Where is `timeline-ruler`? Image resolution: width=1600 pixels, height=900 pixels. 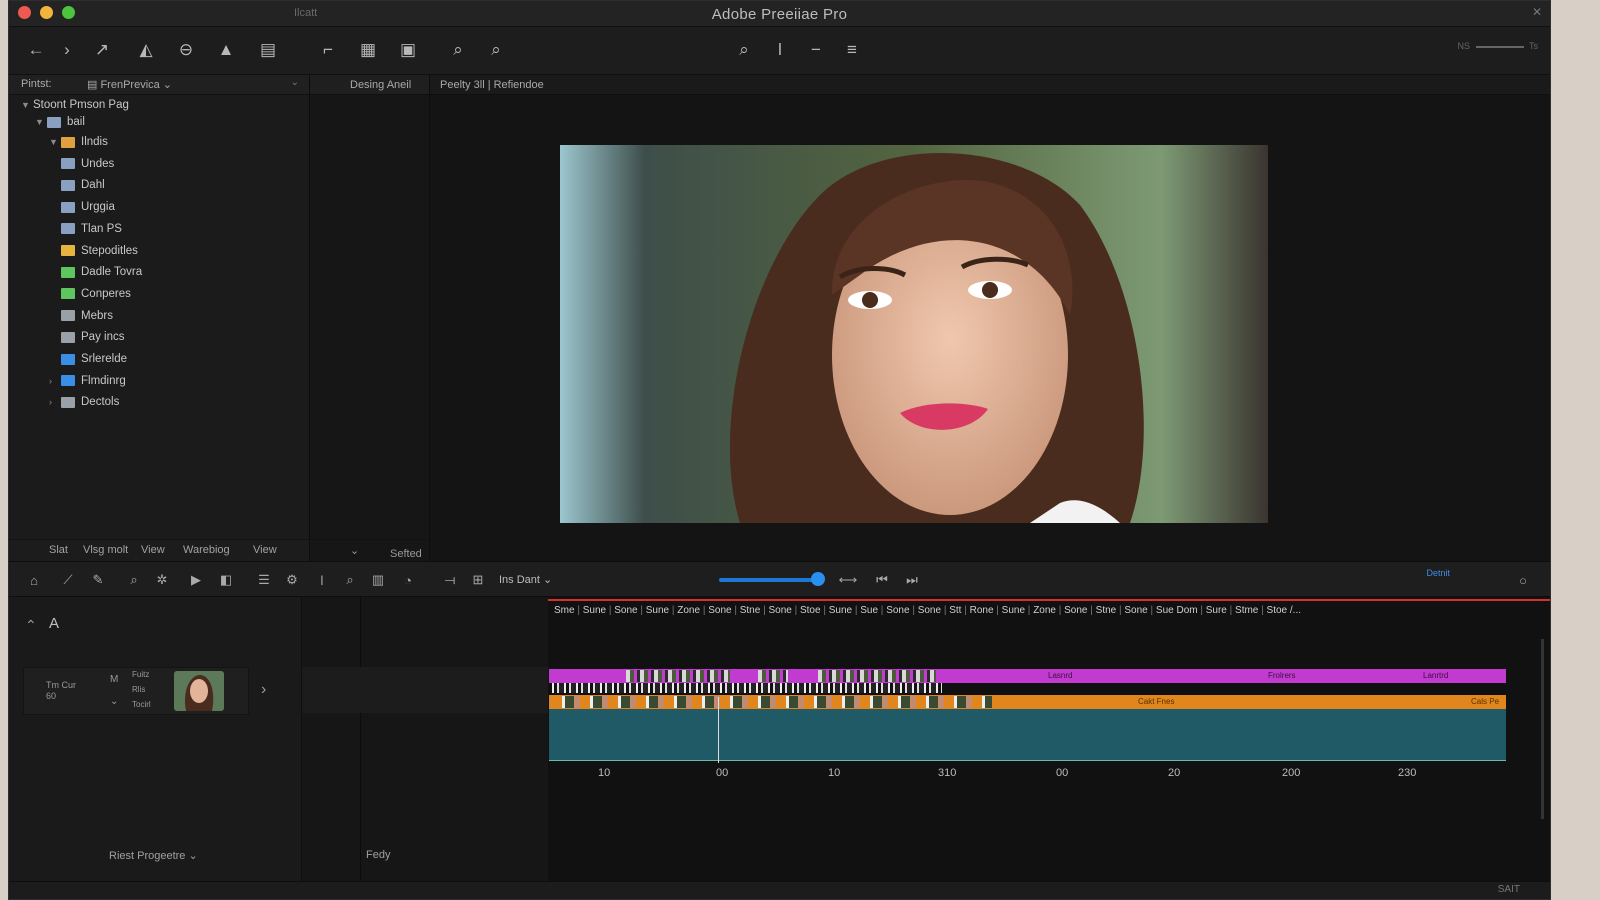
timeline-ruler is located at coordinates (1049, 600).